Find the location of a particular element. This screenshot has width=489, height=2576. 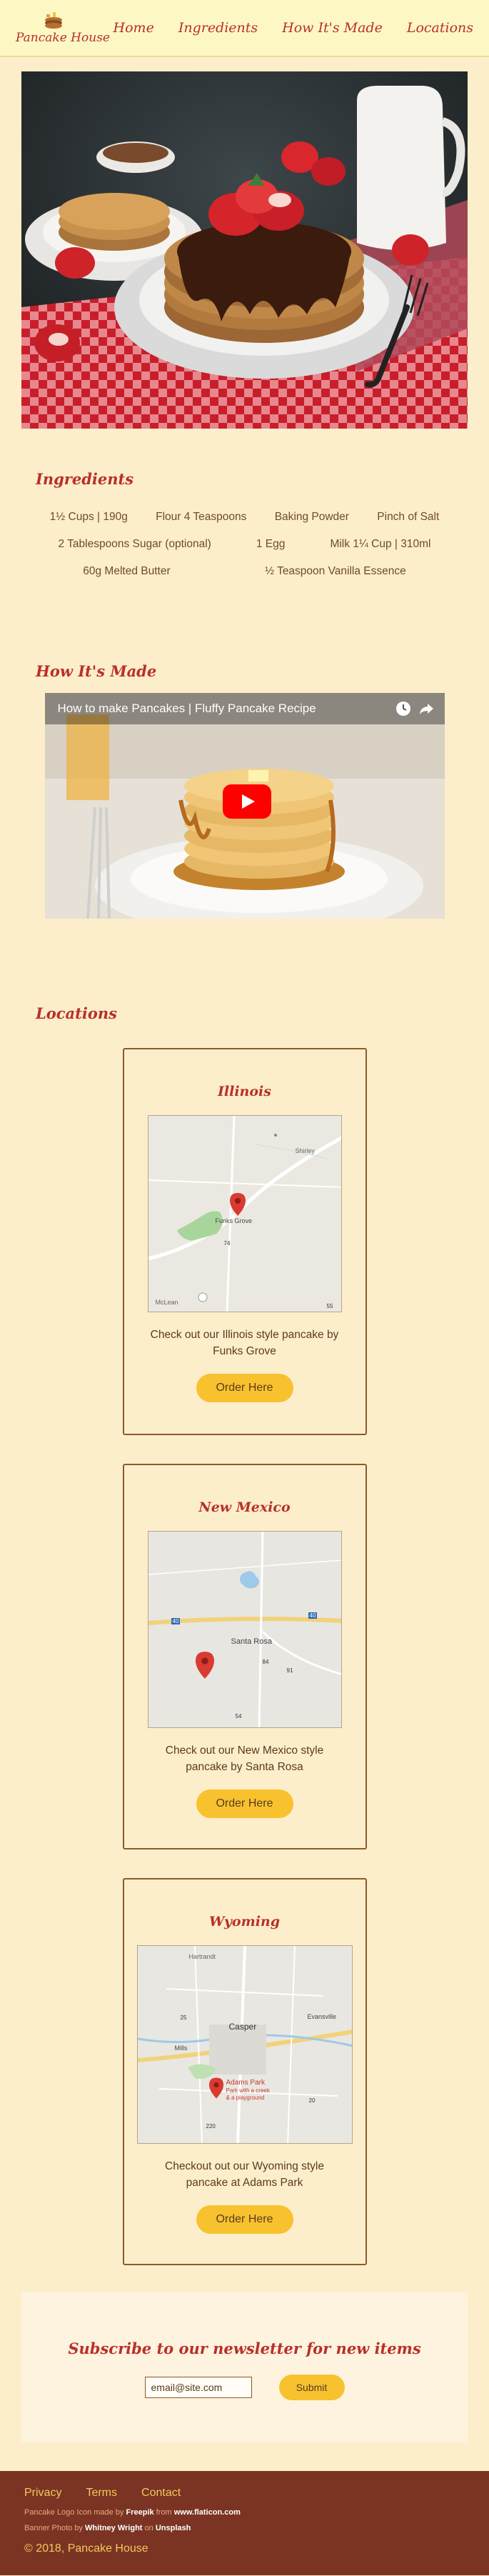

map-label: Shirley is located at coordinates (305, 1150).